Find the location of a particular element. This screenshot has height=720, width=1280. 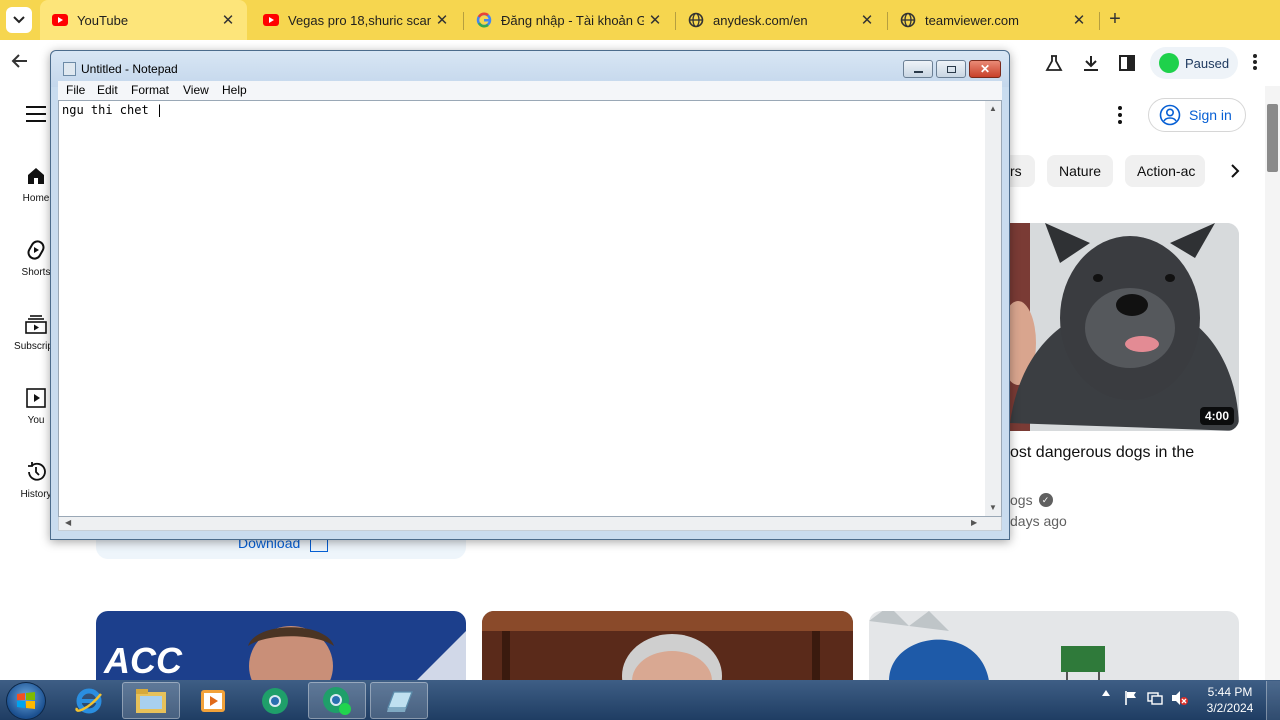

taskbar-chrome is located at coordinates (275, 700).